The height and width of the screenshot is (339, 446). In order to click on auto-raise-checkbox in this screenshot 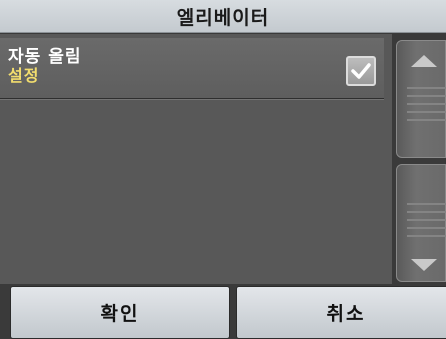, I will do `click(361, 71)`.